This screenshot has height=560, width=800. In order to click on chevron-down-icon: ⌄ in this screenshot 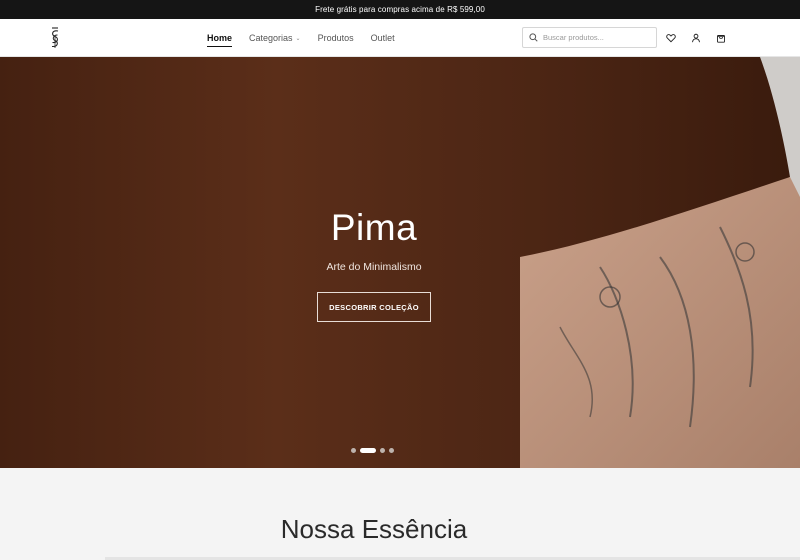, I will do `click(298, 38)`.